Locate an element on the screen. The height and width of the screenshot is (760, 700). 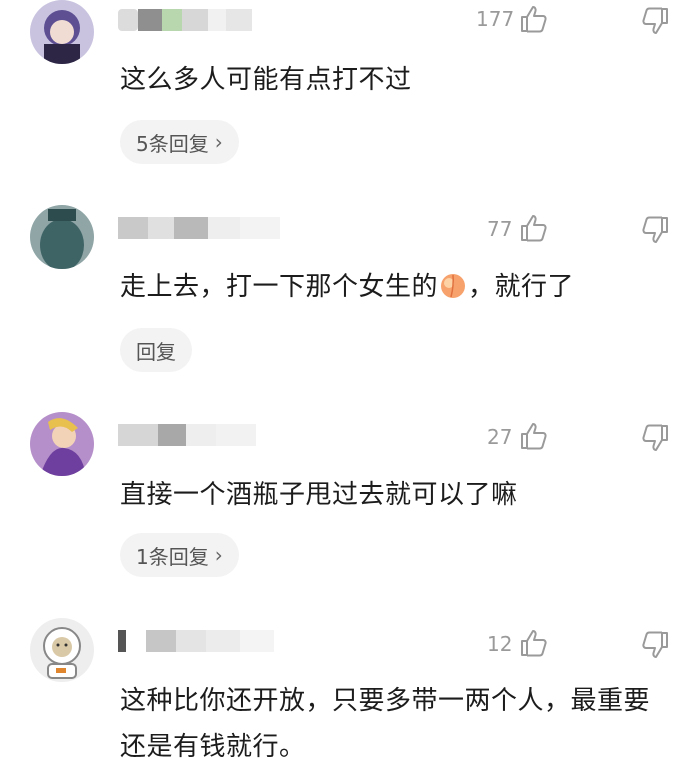
comment-text-part: ，就行了 is located at coordinates (521, 287).